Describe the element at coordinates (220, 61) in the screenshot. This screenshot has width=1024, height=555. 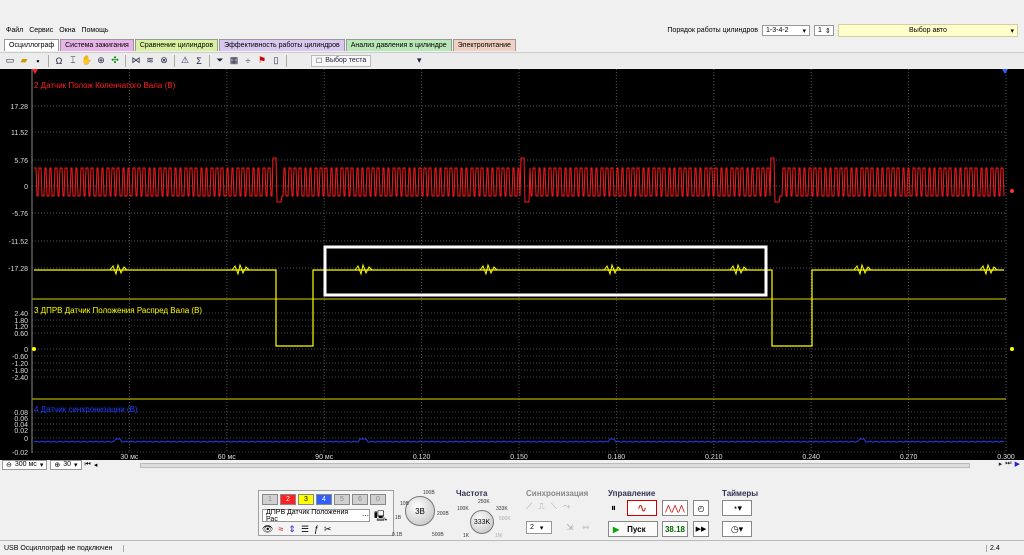
I see `funnel-icon: ⏷` at that location.